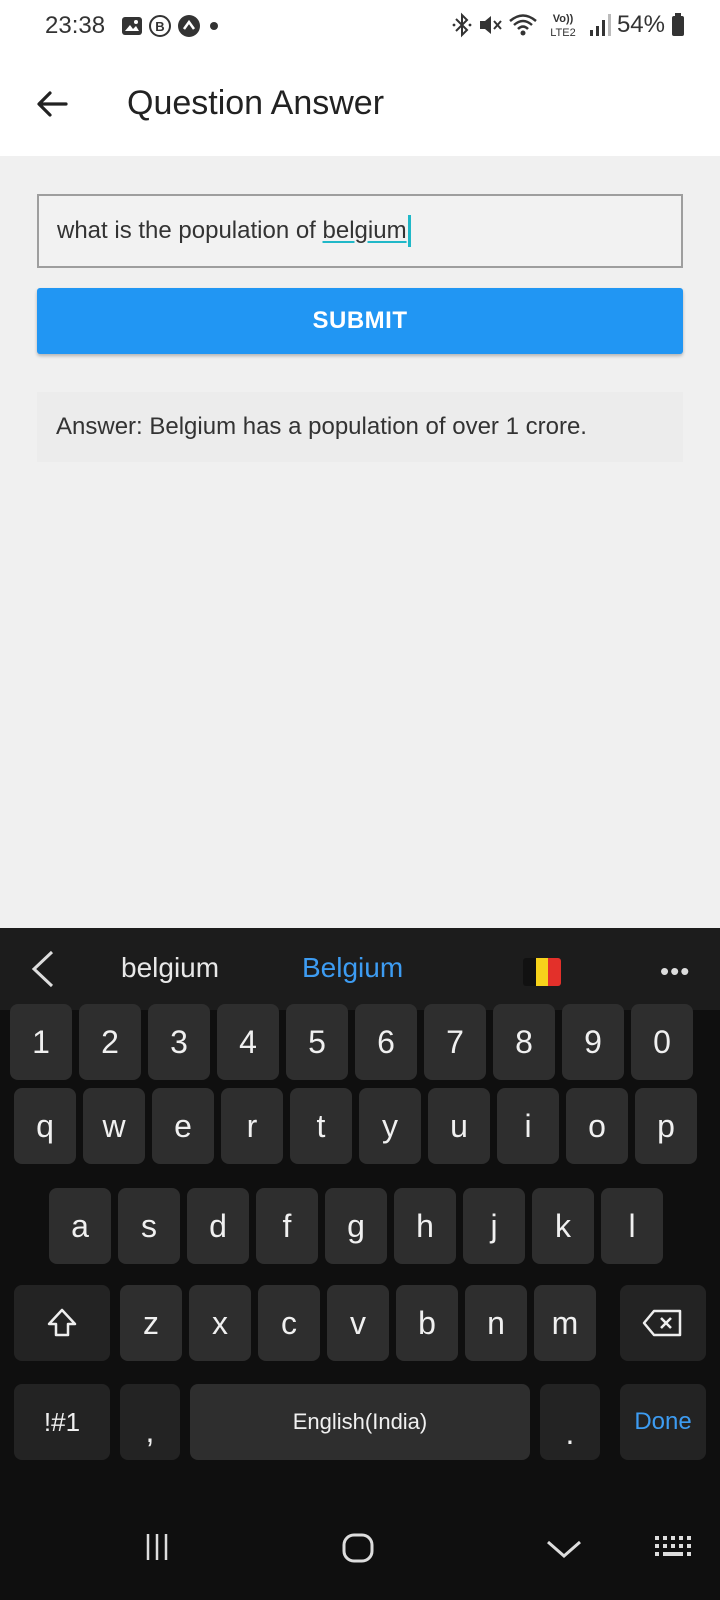  I want to click on key-9: 9, so click(593, 1042).